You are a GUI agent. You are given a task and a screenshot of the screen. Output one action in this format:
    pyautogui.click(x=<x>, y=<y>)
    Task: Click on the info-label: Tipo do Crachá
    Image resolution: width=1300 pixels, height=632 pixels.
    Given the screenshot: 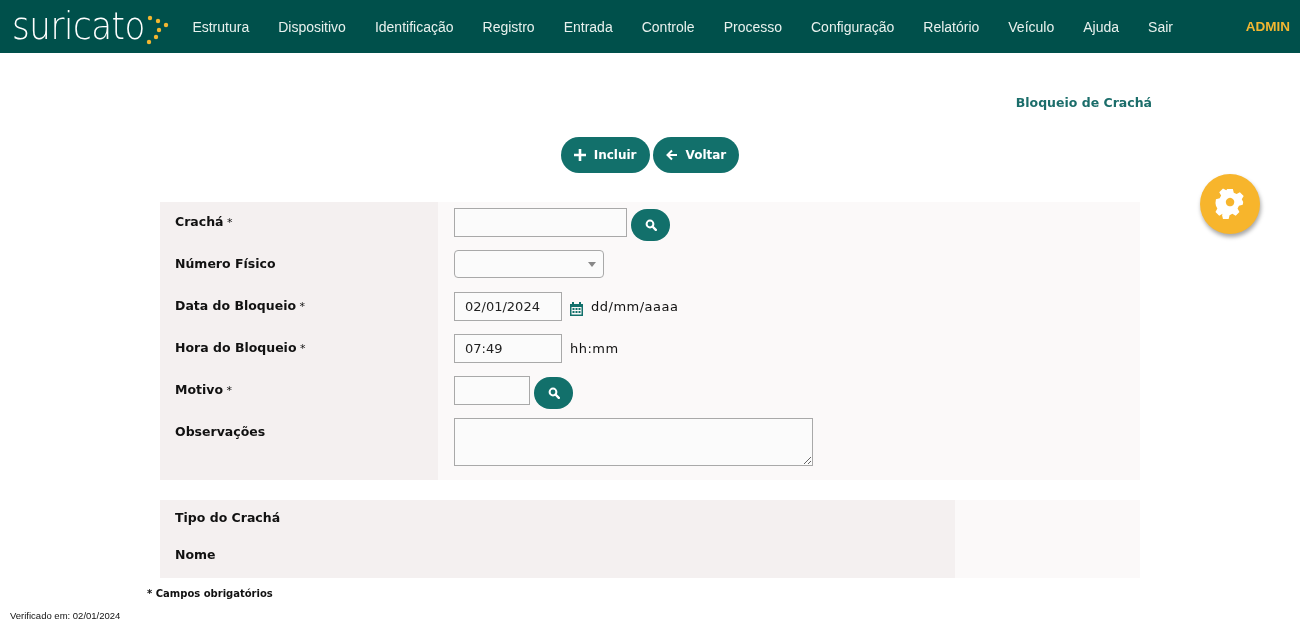 What is the action you would take?
    pyautogui.click(x=228, y=518)
    